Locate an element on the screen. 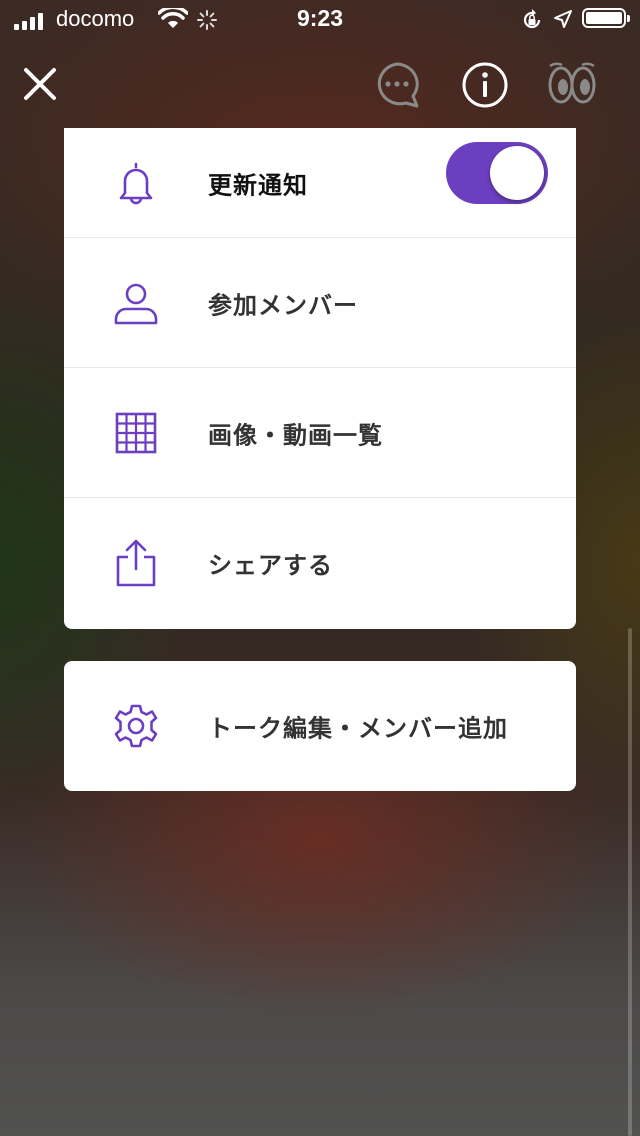 This screenshot has width=640, height=1136. menu-item-media-list: 画像・動画一覧 is located at coordinates (320, 433).